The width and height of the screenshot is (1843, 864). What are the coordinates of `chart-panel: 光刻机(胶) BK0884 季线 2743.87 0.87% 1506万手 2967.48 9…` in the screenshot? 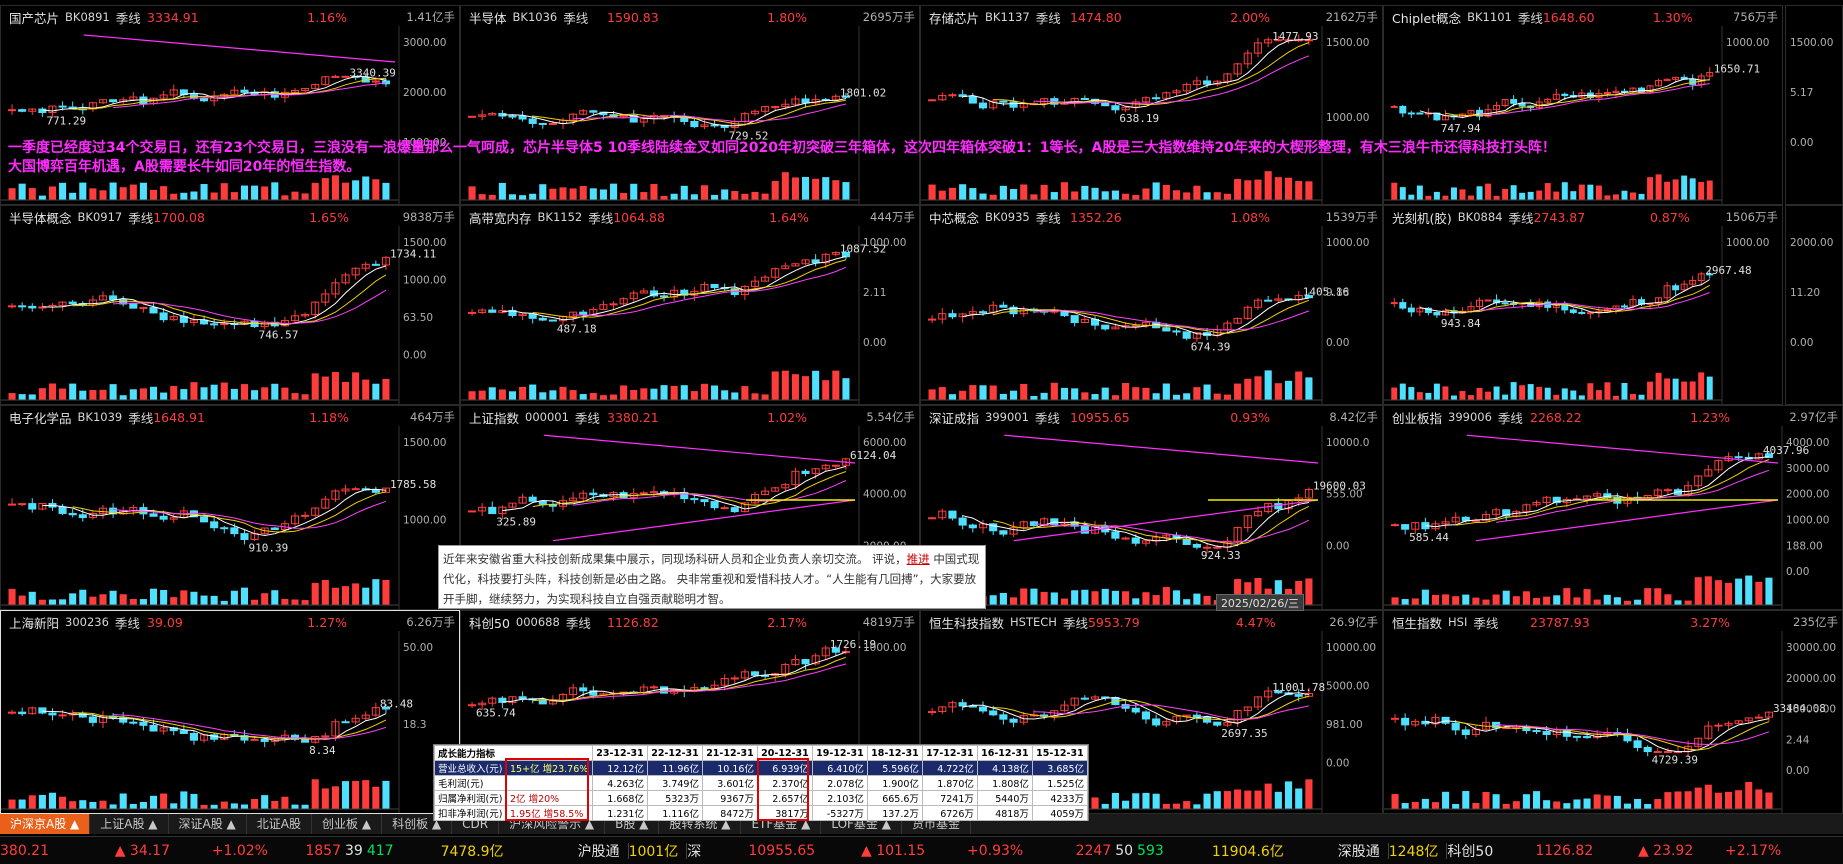 It's located at (1583, 305).